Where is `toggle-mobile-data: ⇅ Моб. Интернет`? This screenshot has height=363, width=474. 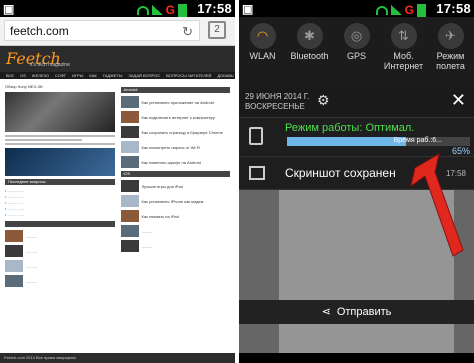
toggle-mobile-data: ⇅ Моб. Интернет is located at coordinates (403, 52).